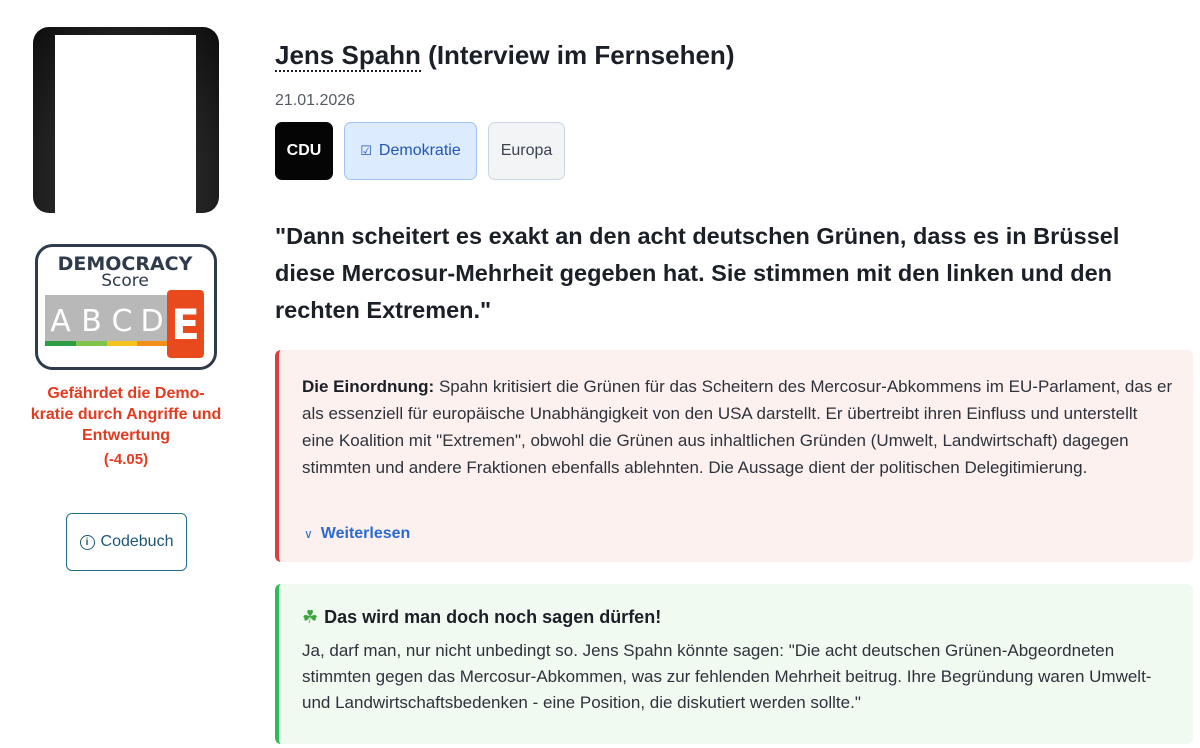 Image resolution: width=1200 pixels, height=748 pixels. I want to click on score-subtitle: Score, so click(125, 281).